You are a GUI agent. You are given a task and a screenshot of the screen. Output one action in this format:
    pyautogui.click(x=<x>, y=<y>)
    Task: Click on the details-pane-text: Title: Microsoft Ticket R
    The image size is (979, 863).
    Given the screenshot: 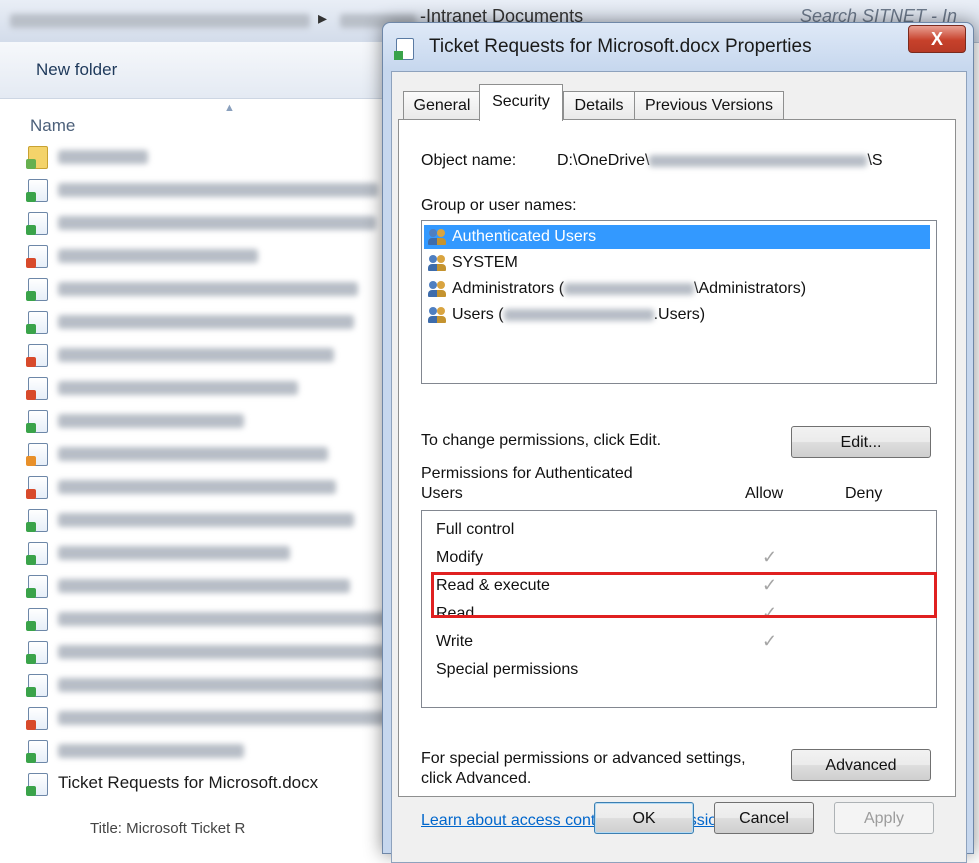 What is the action you would take?
    pyautogui.click(x=195, y=829)
    